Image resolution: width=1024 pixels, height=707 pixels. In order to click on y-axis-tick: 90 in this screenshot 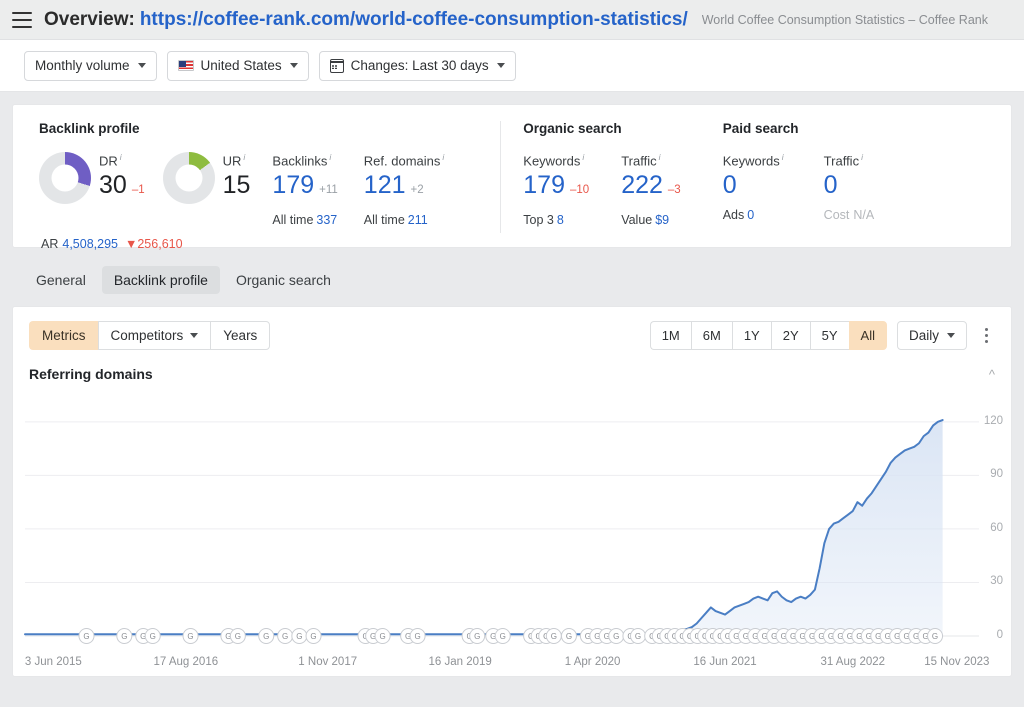, I will do `click(996, 474)`.